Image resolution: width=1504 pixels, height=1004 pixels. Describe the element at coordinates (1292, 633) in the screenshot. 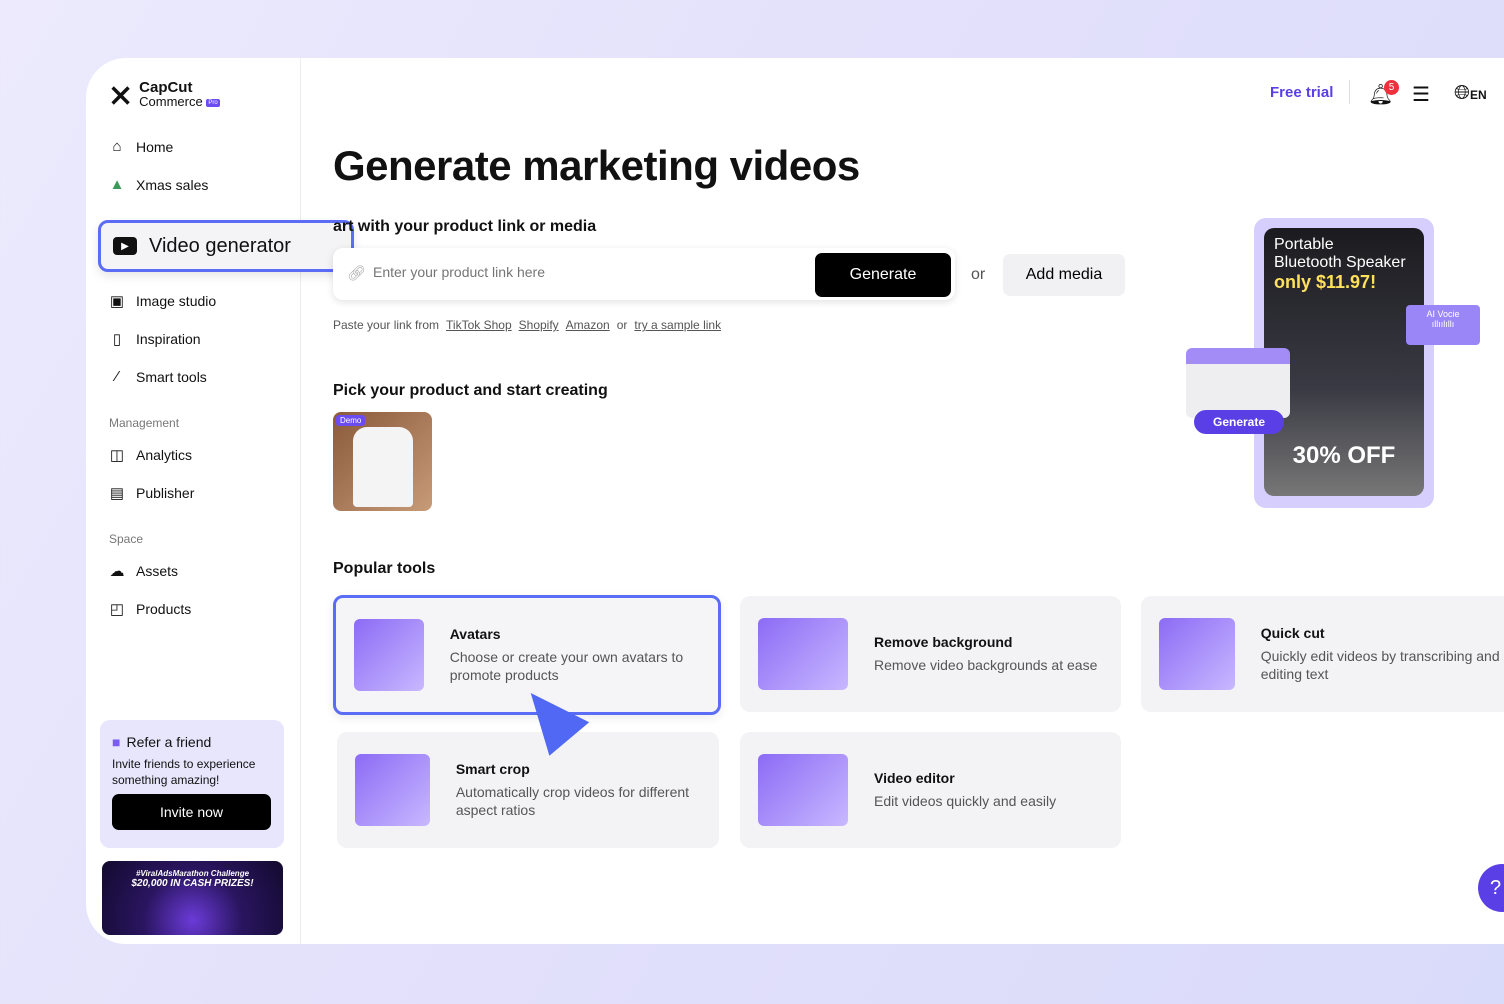

I see `tool-title: Quick cut` at that location.